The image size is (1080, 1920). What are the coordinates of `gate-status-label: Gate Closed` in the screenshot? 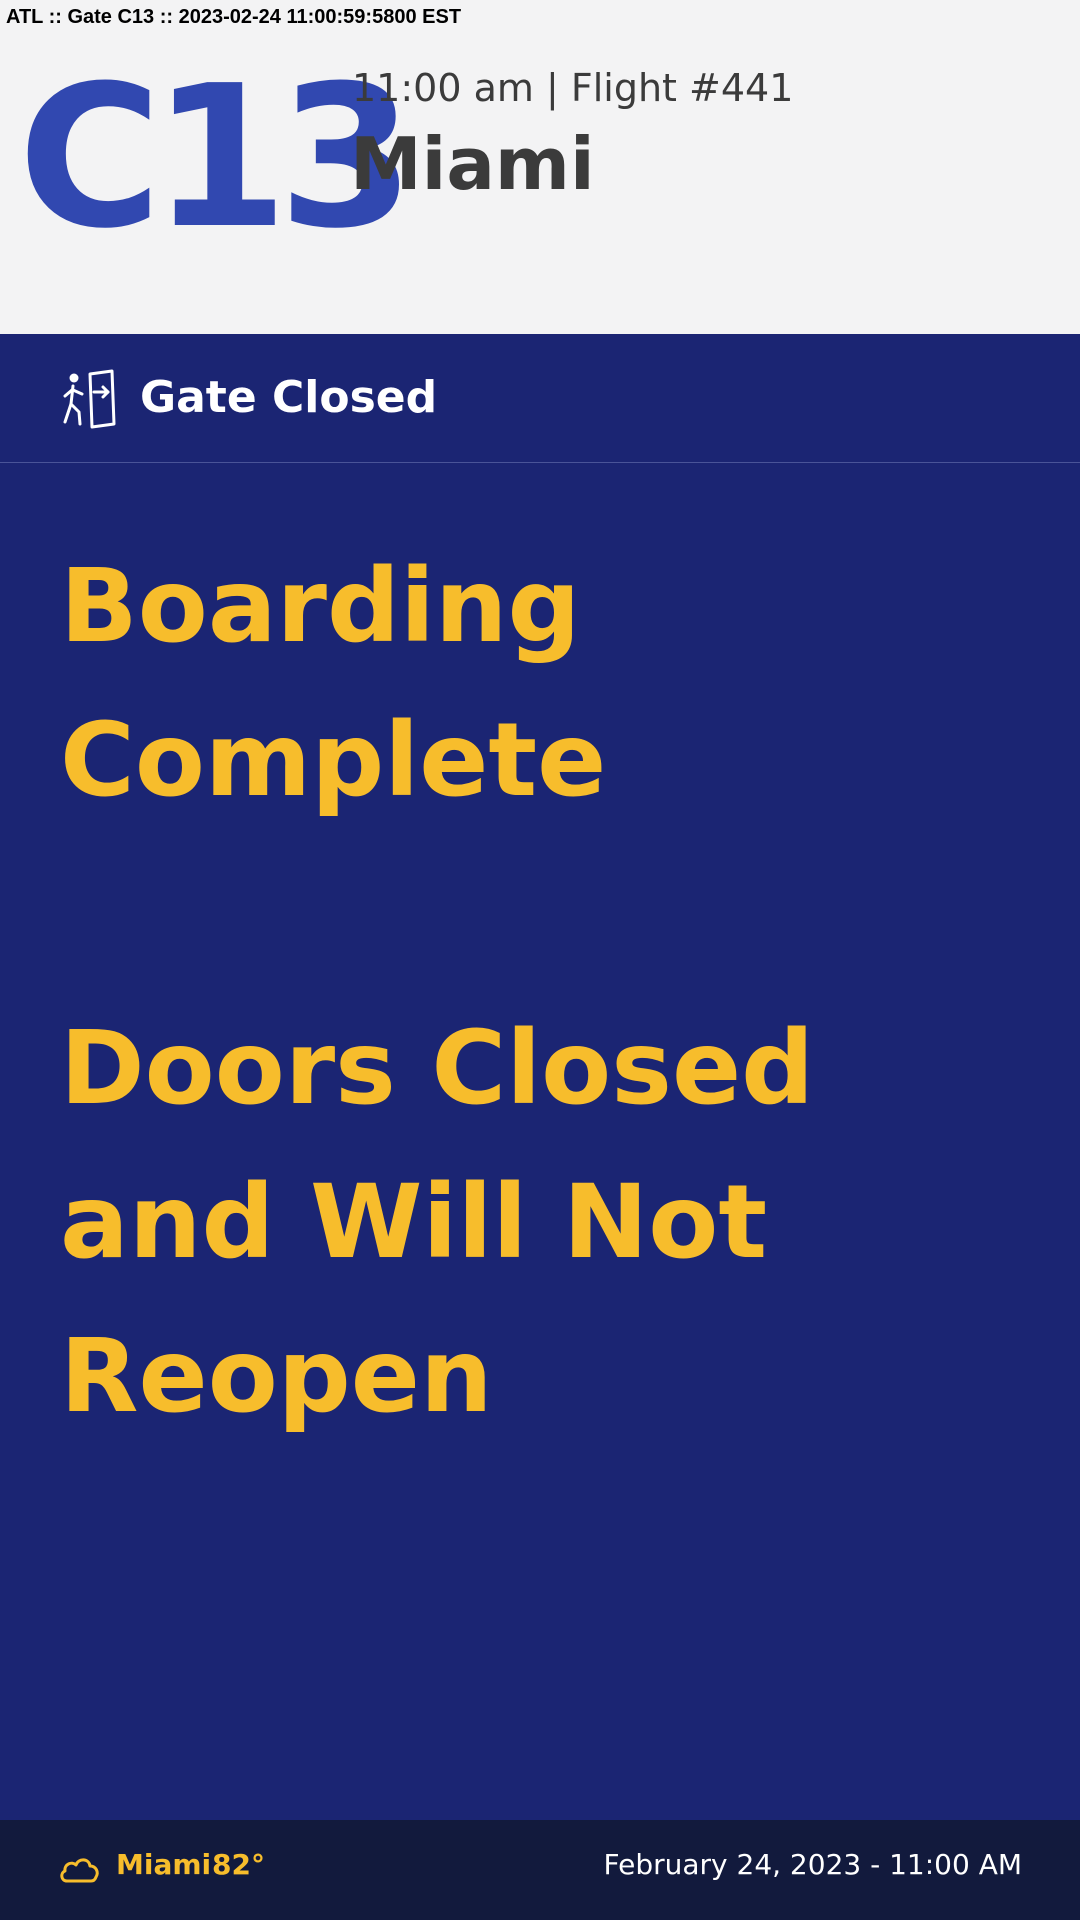 It's located at (289, 397).